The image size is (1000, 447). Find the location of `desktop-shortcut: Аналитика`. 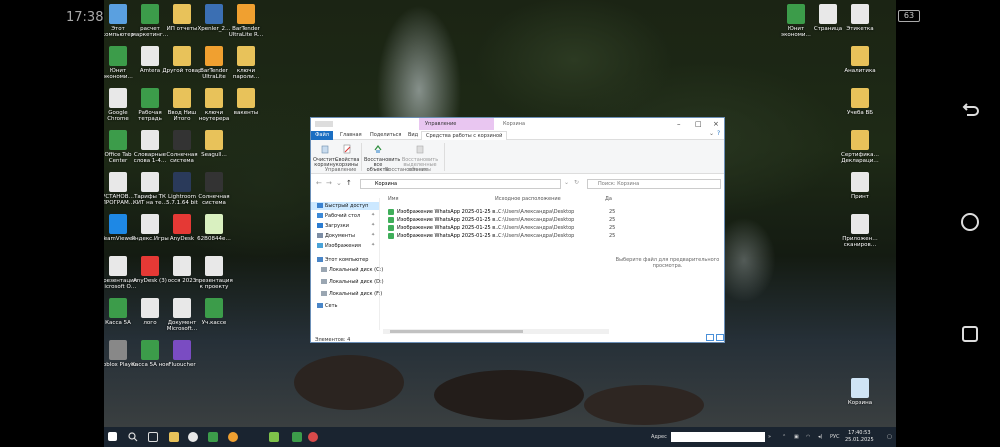

desktop-shortcut: Аналитика is located at coordinates (860, 60).